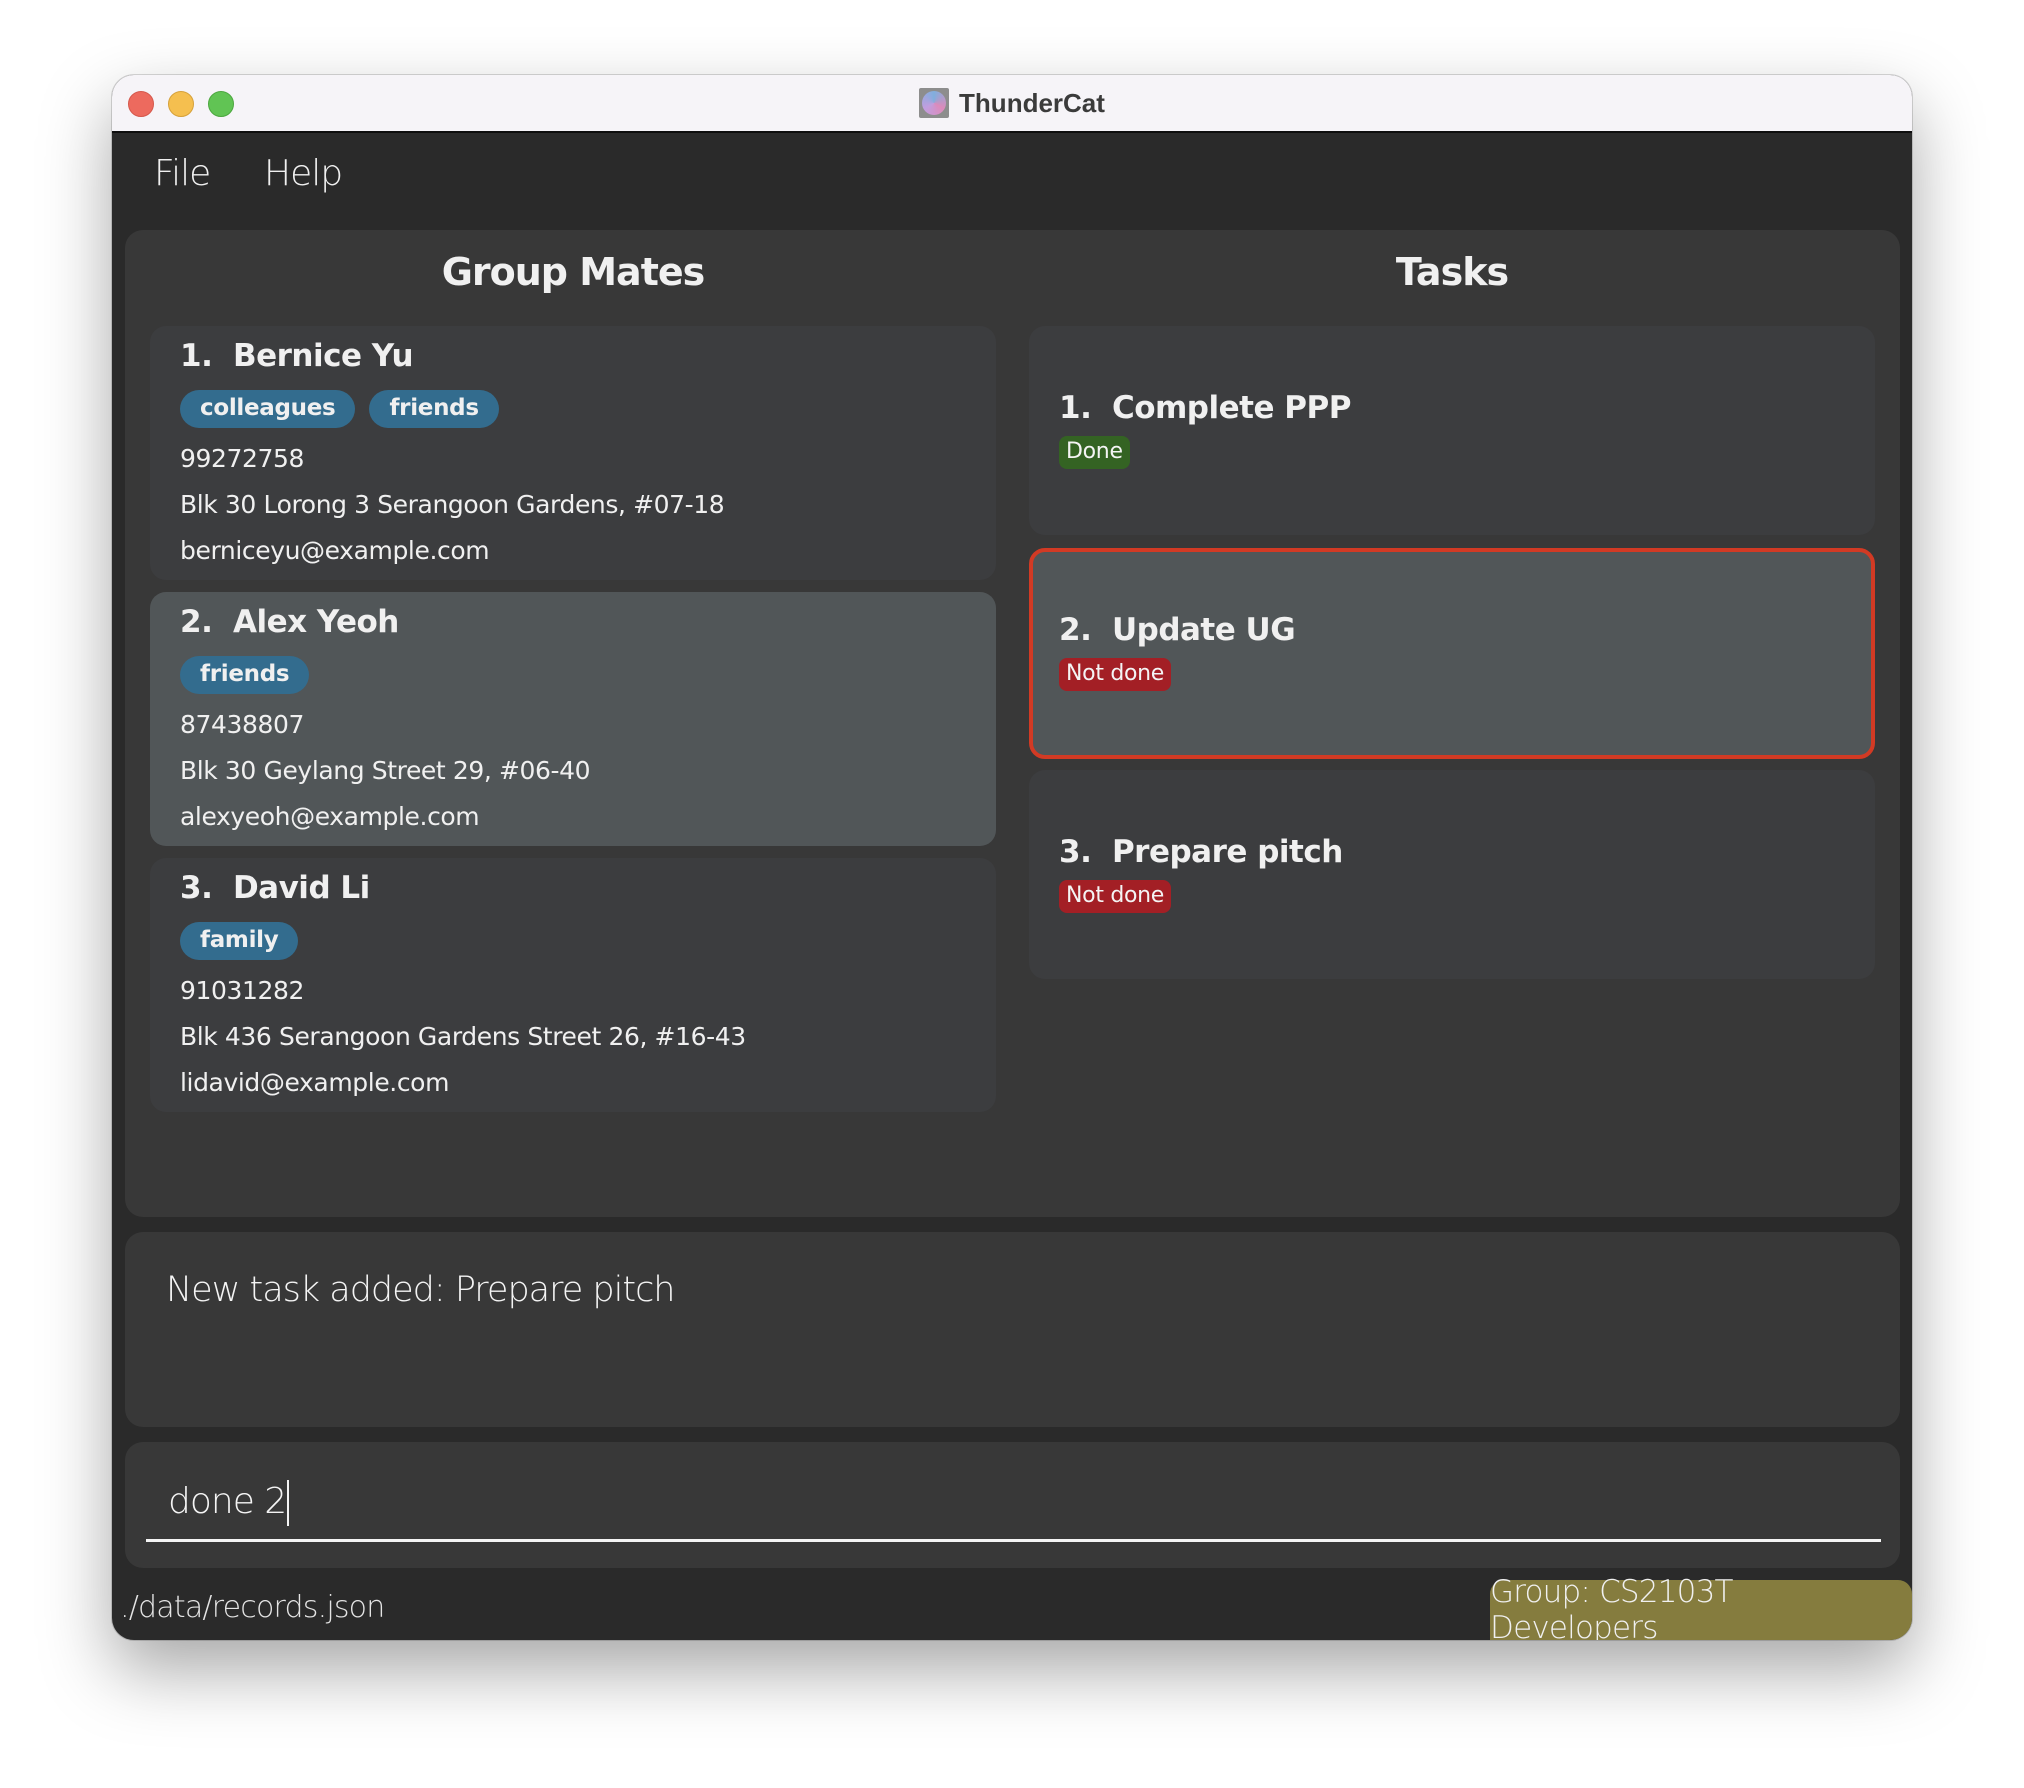 The image size is (2024, 1788). Describe the element at coordinates (573, 272) in the screenshot. I see `group-mates-header: Group Mates` at that location.